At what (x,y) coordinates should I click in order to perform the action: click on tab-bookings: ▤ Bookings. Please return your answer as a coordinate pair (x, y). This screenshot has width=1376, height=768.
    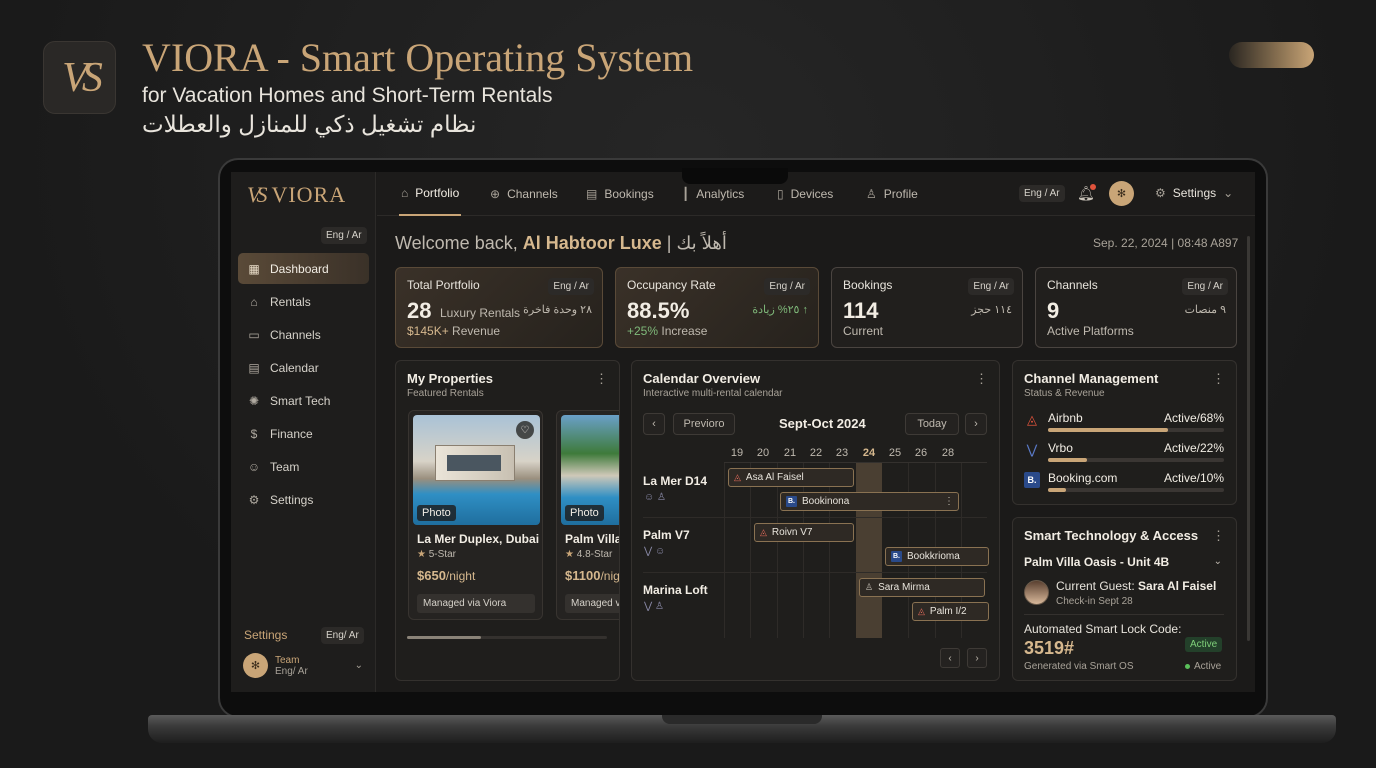
    Looking at the image, I should click on (620, 194).